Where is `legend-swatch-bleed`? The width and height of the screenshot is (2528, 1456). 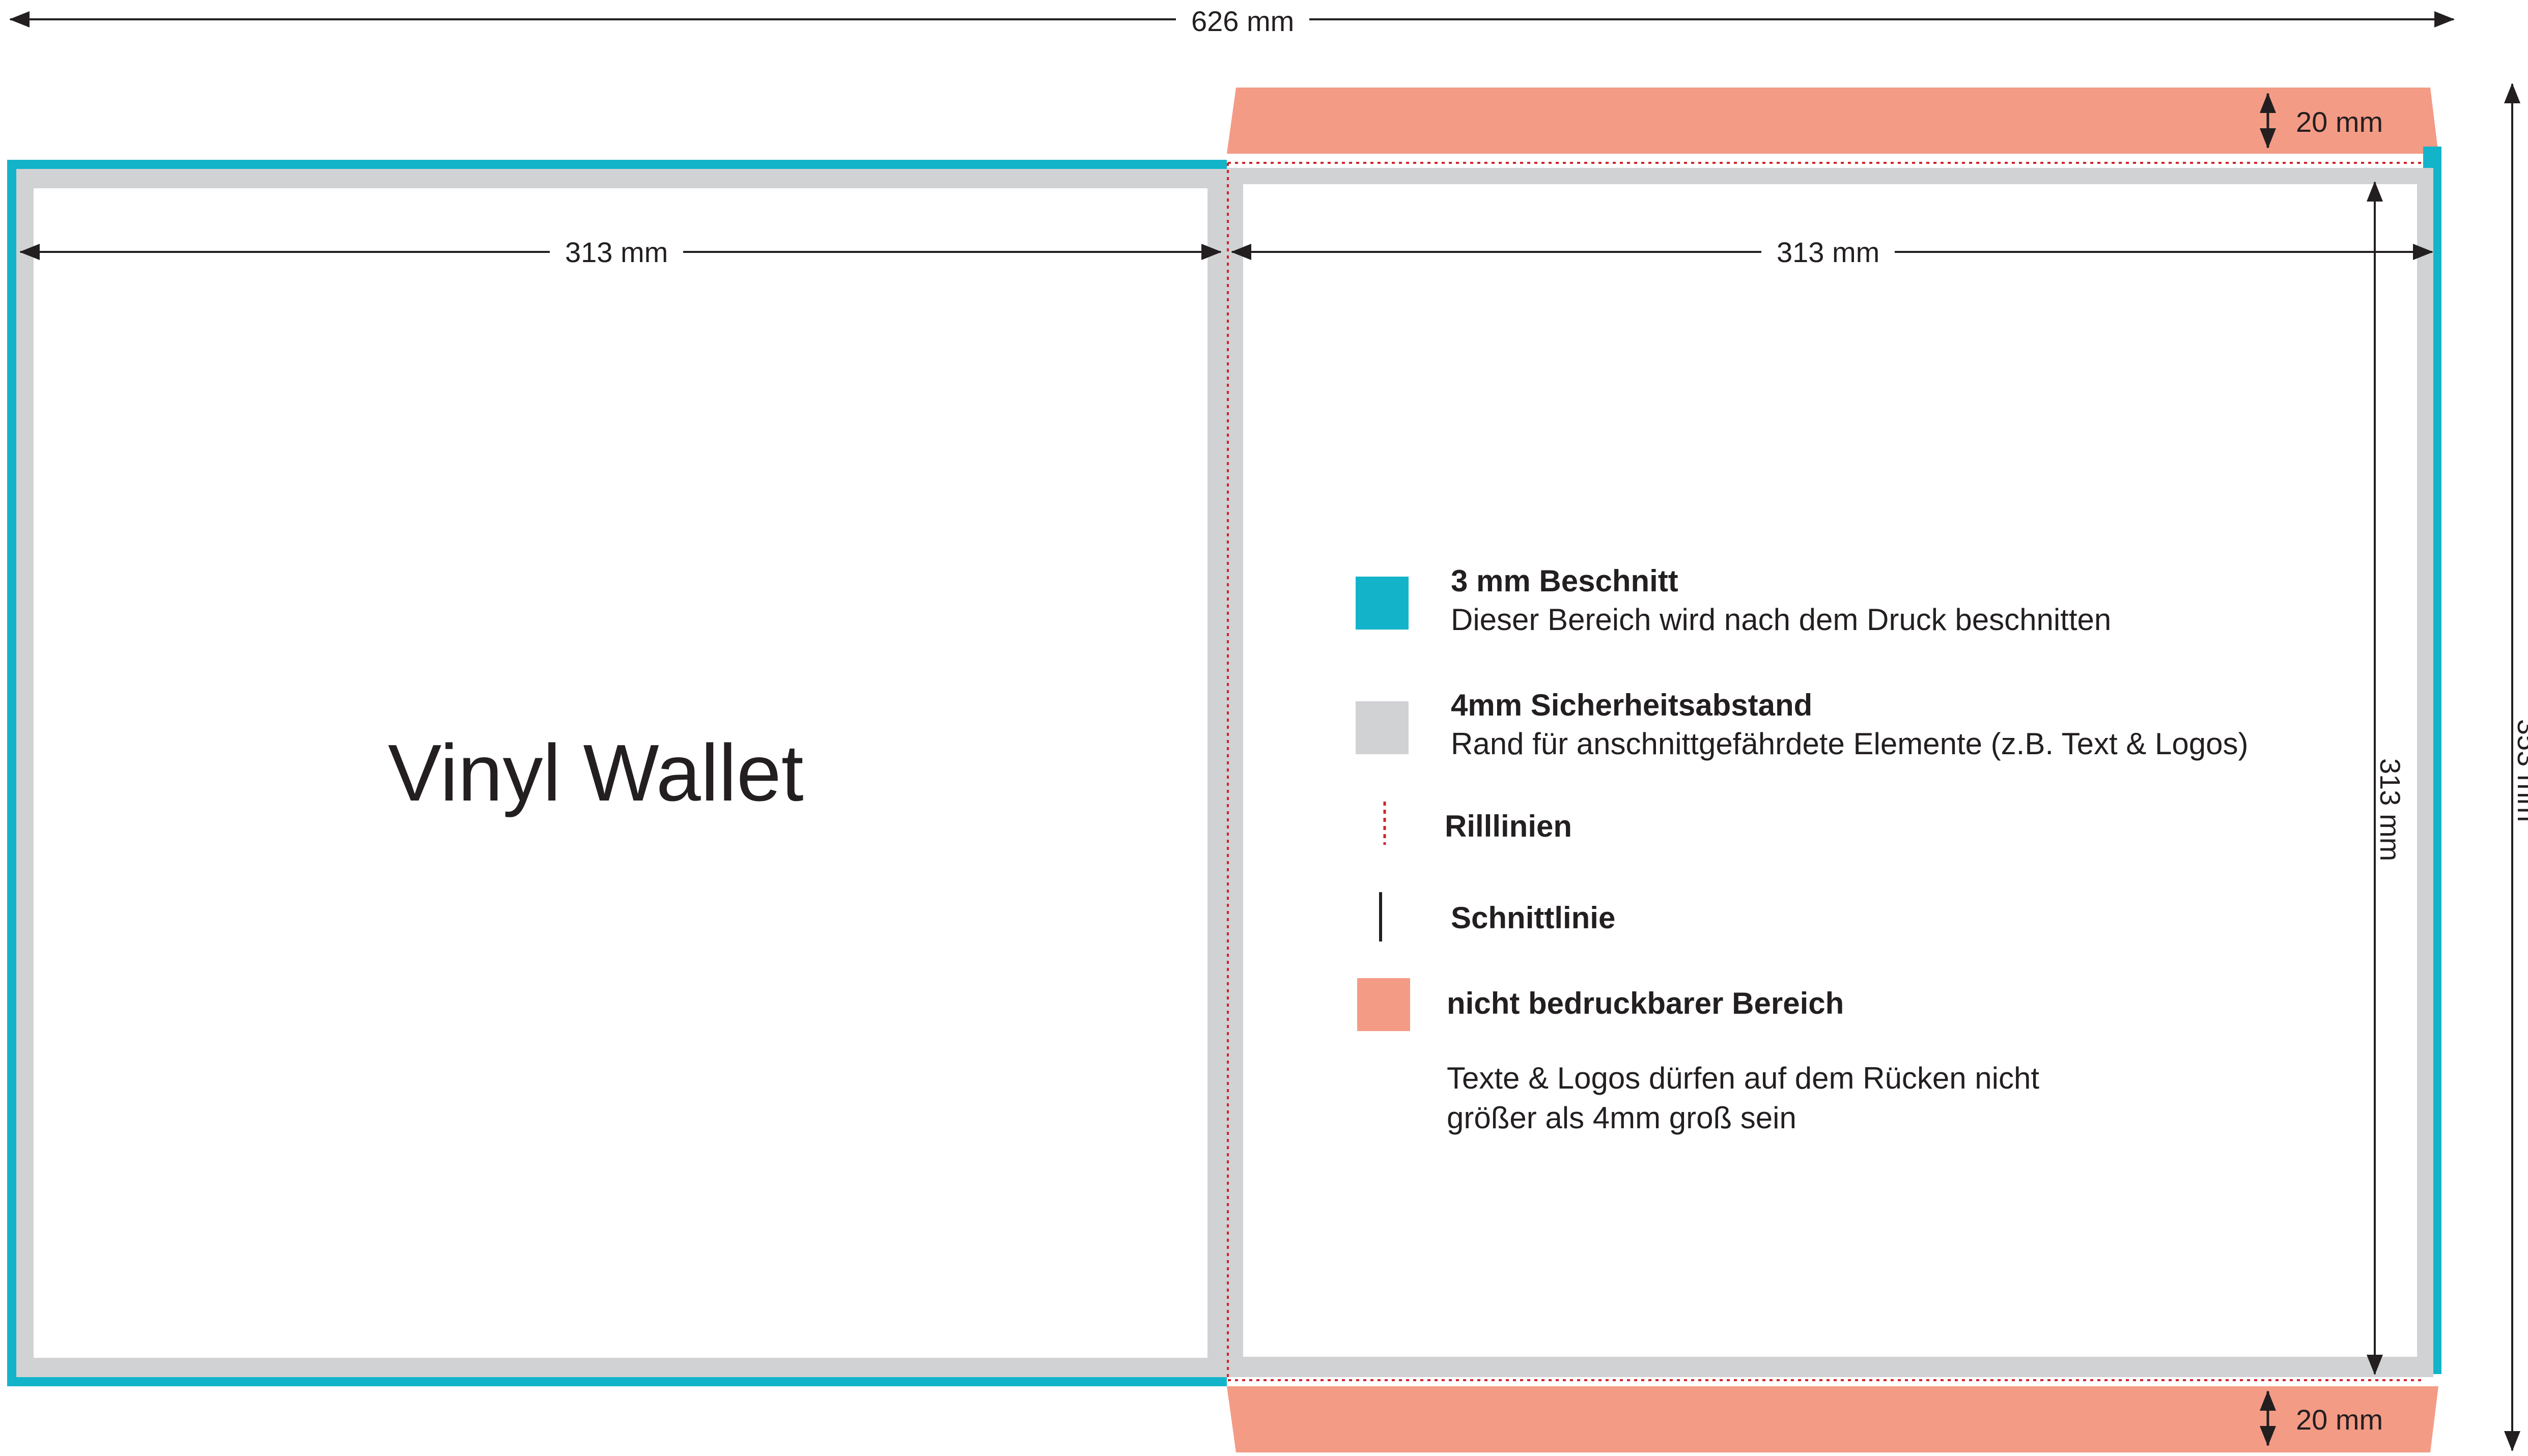 legend-swatch-bleed is located at coordinates (1382, 603).